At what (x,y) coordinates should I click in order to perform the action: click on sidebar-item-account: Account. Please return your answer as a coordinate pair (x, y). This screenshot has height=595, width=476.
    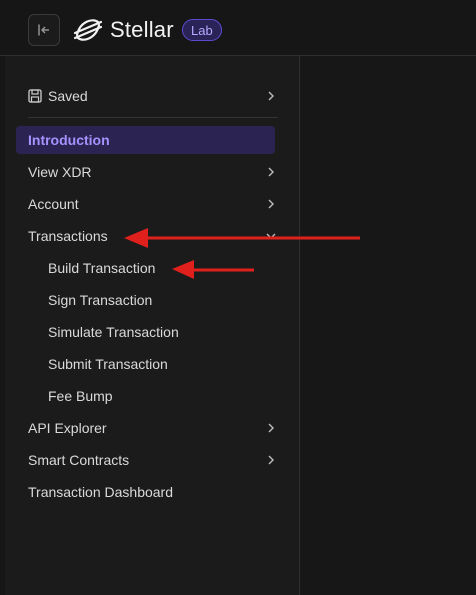
    Looking at the image, I should click on (153, 204).